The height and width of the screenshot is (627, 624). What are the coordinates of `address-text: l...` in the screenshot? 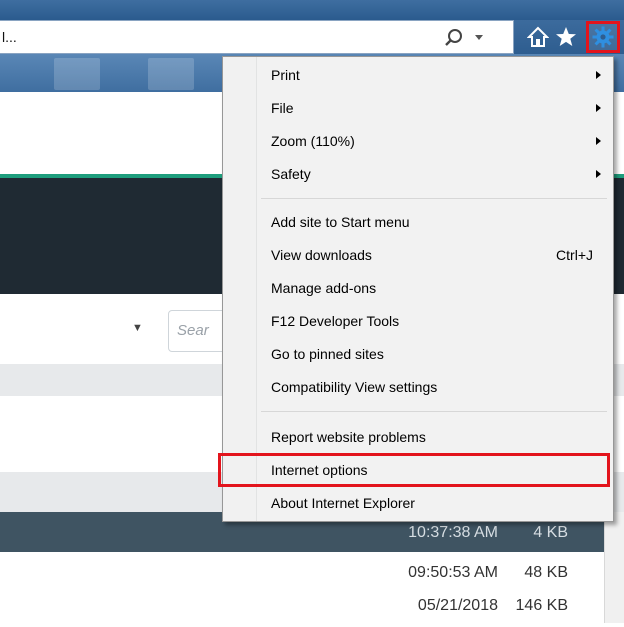 It's located at (9, 37).